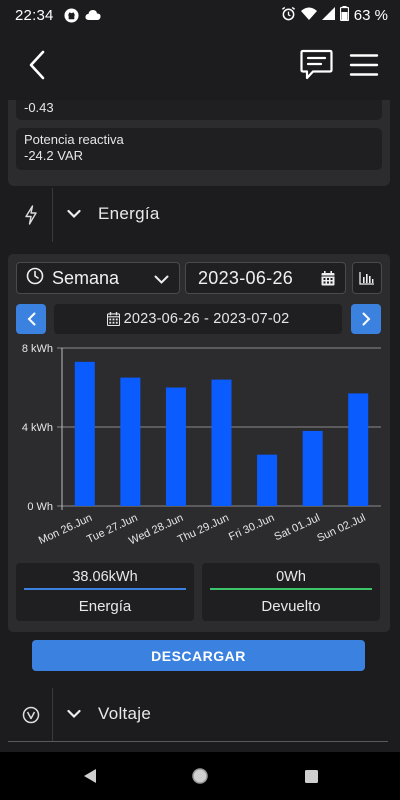  I want to click on energy-total-box: 38.06kWh Energía, so click(105, 592).